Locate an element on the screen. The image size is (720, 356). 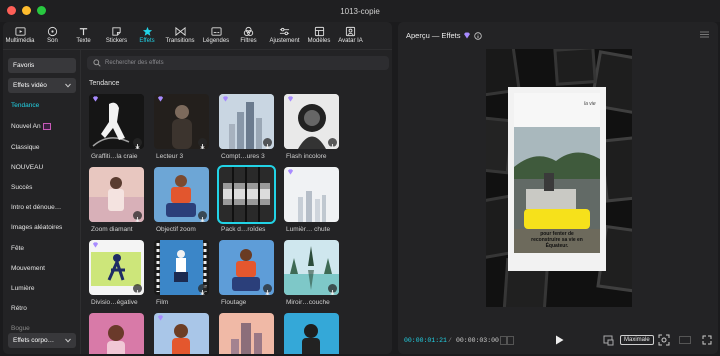
sidebar-favorites: Favoris is located at coordinates (42, 65).